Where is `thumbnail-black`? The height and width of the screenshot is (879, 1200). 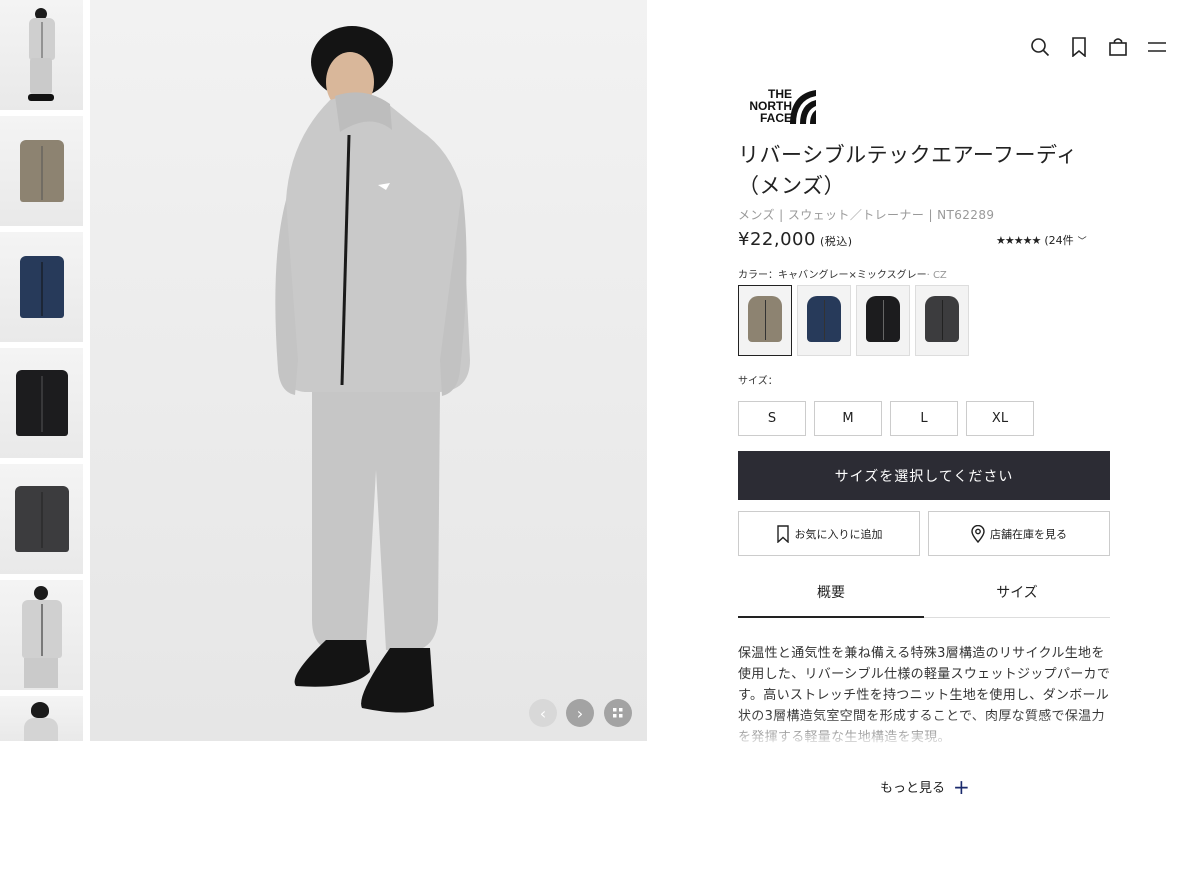 thumbnail-black is located at coordinates (41, 403).